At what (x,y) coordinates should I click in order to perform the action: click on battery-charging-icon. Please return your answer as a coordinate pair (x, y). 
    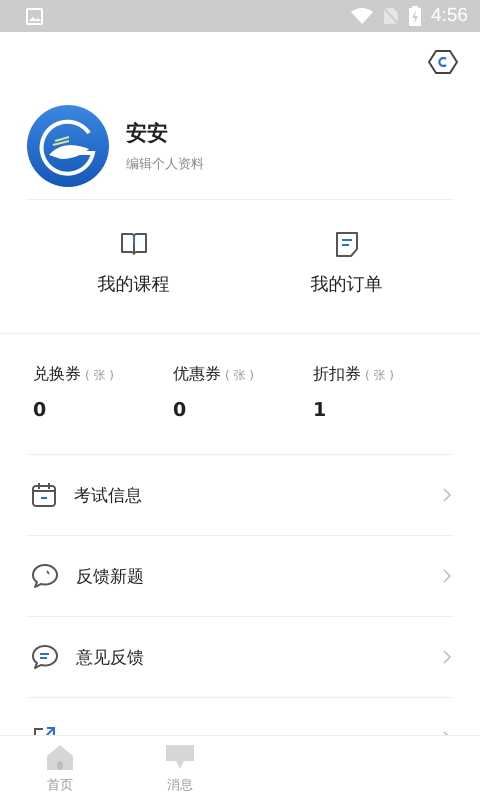
    Looking at the image, I should click on (415, 16).